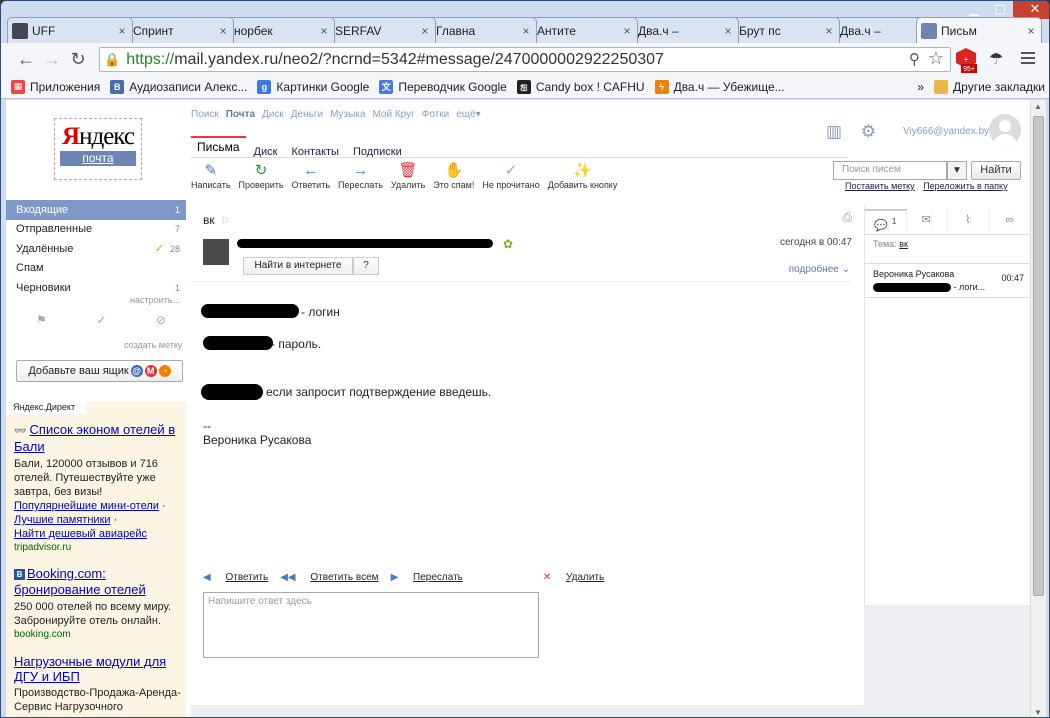 This screenshot has height=718, width=1050. I want to click on forward-button: →, so click(52, 59).